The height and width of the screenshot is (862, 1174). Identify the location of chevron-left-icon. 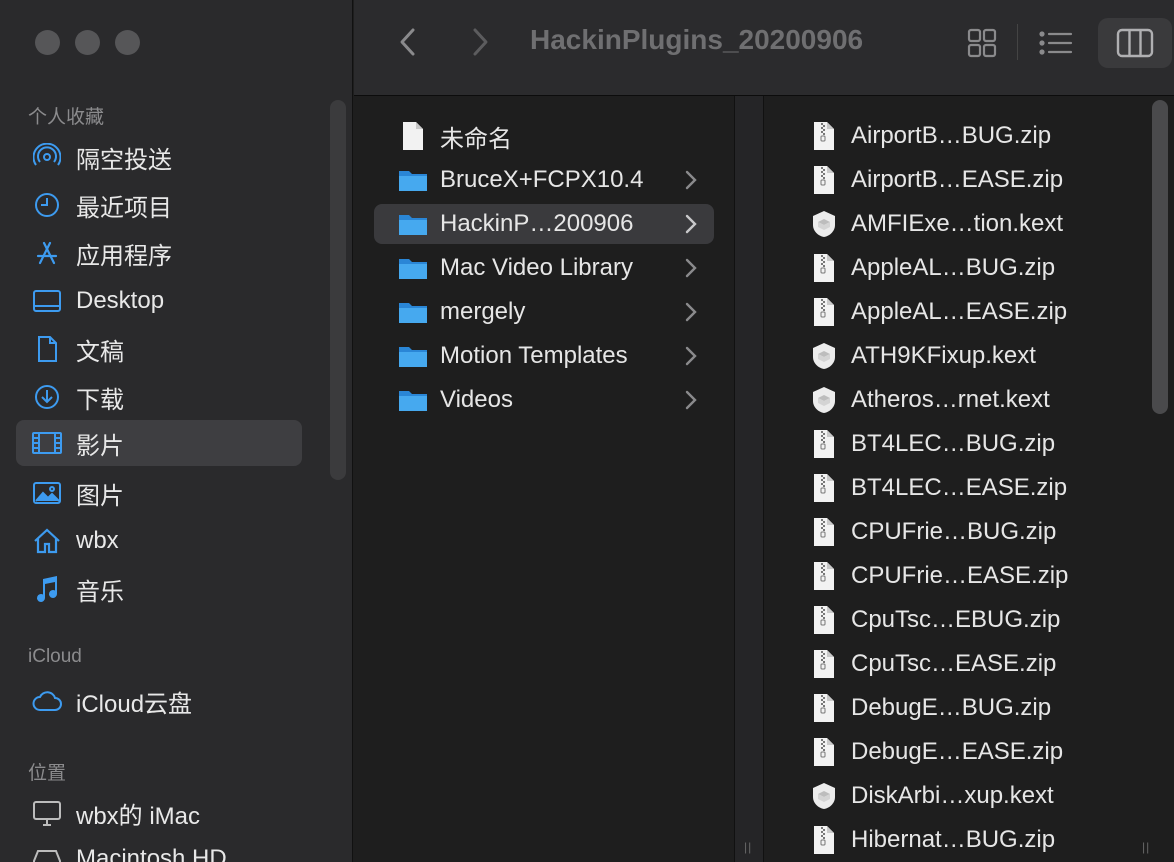
(407, 42).